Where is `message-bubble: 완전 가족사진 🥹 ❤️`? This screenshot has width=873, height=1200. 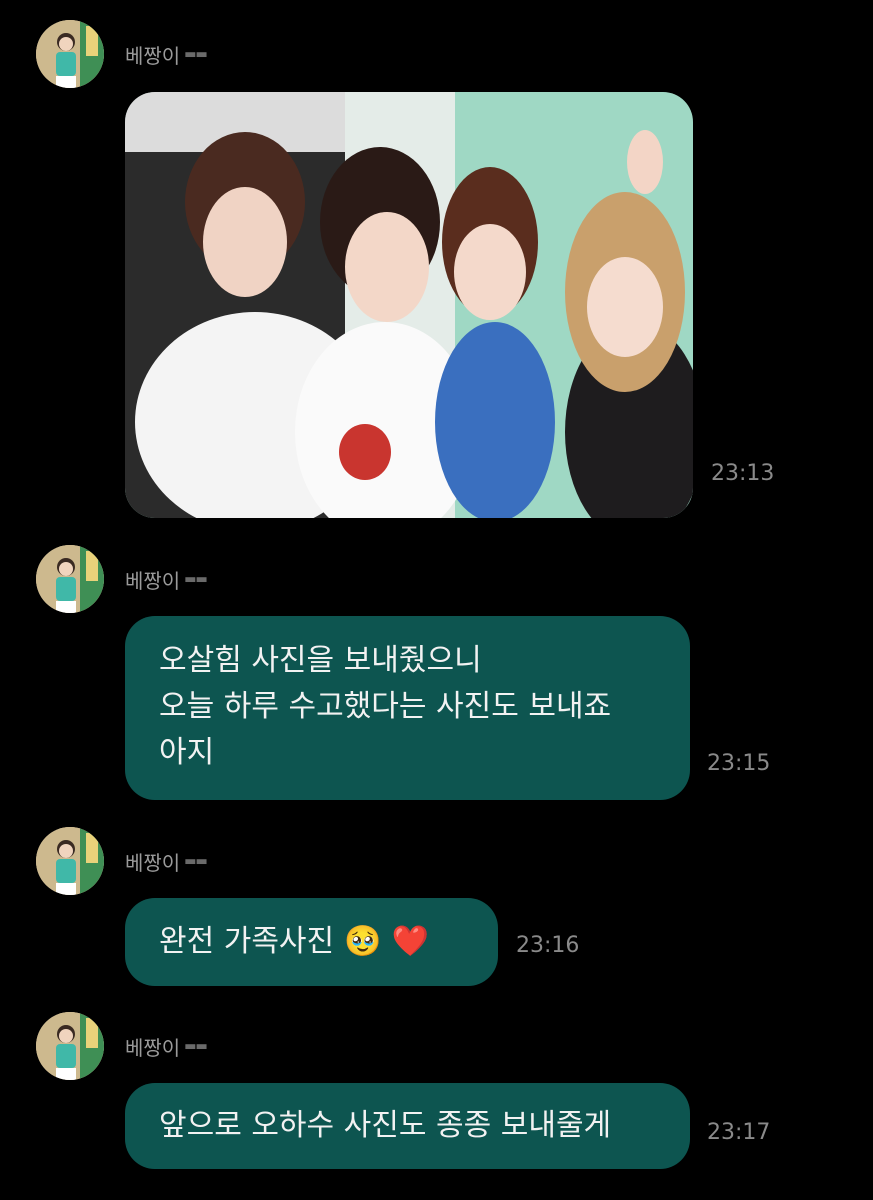
message-bubble: 완전 가족사진 🥹 ❤️ is located at coordinates (311, 942).